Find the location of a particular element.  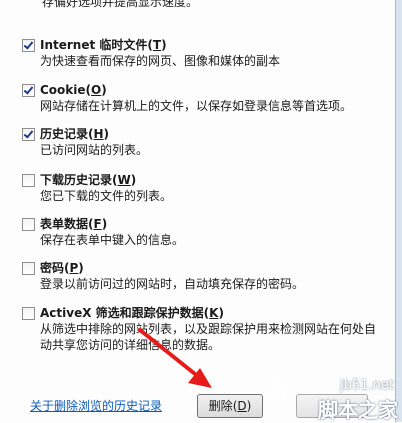

option-description: 您已下载的文件的列表。 is located at coordinates (106, 196).